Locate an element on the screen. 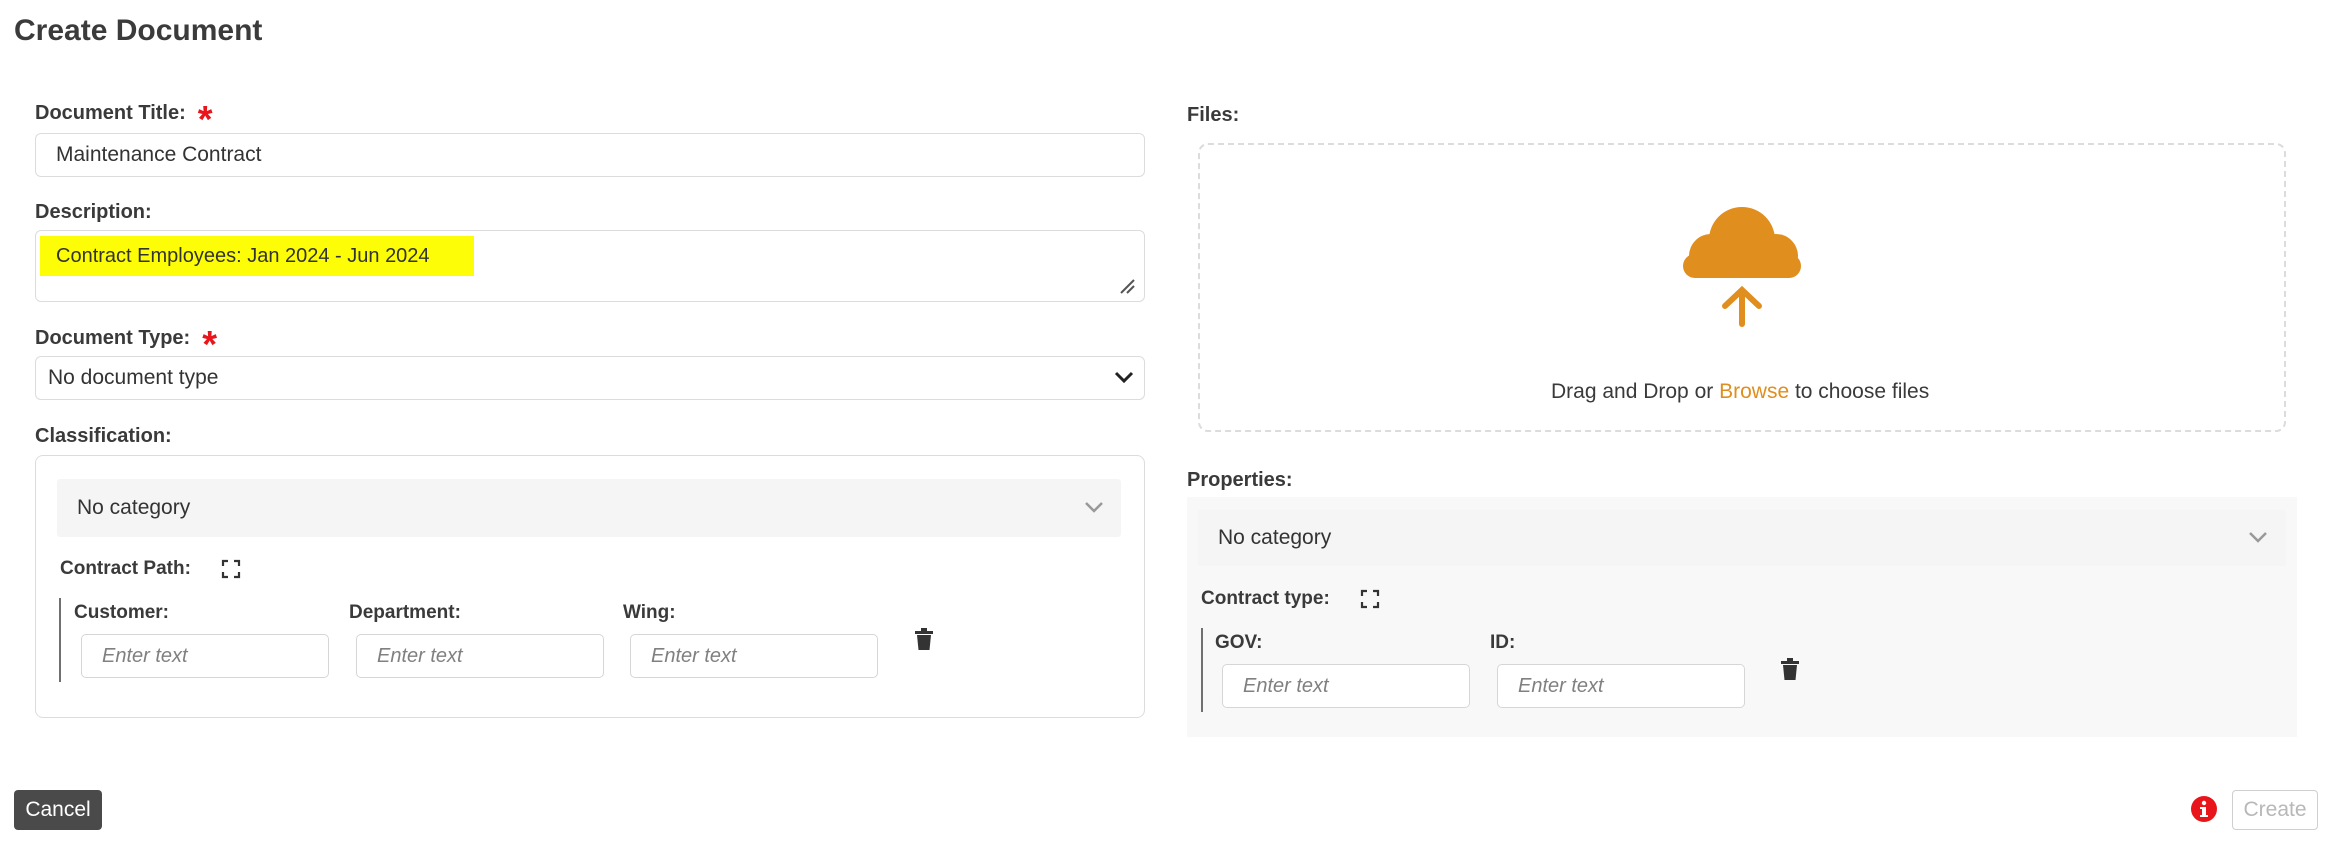 This screenshot has height=846, width=2328. customer-input: Enter text is located at coordinates (205, 656).